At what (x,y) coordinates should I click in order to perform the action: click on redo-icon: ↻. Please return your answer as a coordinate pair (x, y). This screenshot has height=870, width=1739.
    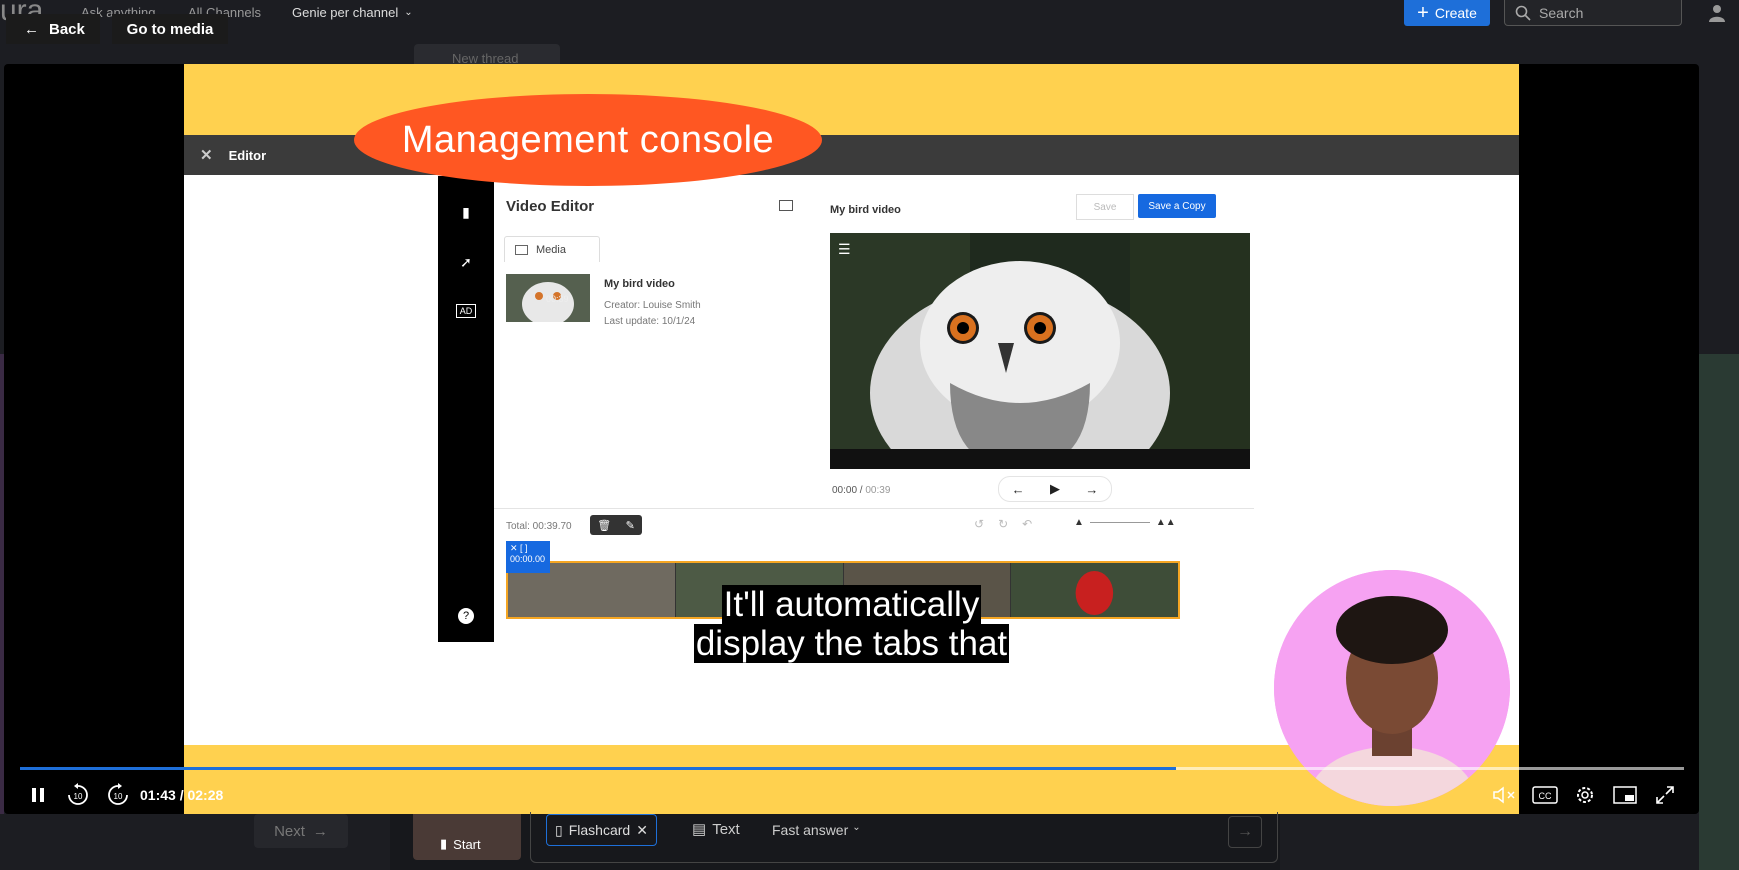
    Looking at the image, I should click on (1003, 524).